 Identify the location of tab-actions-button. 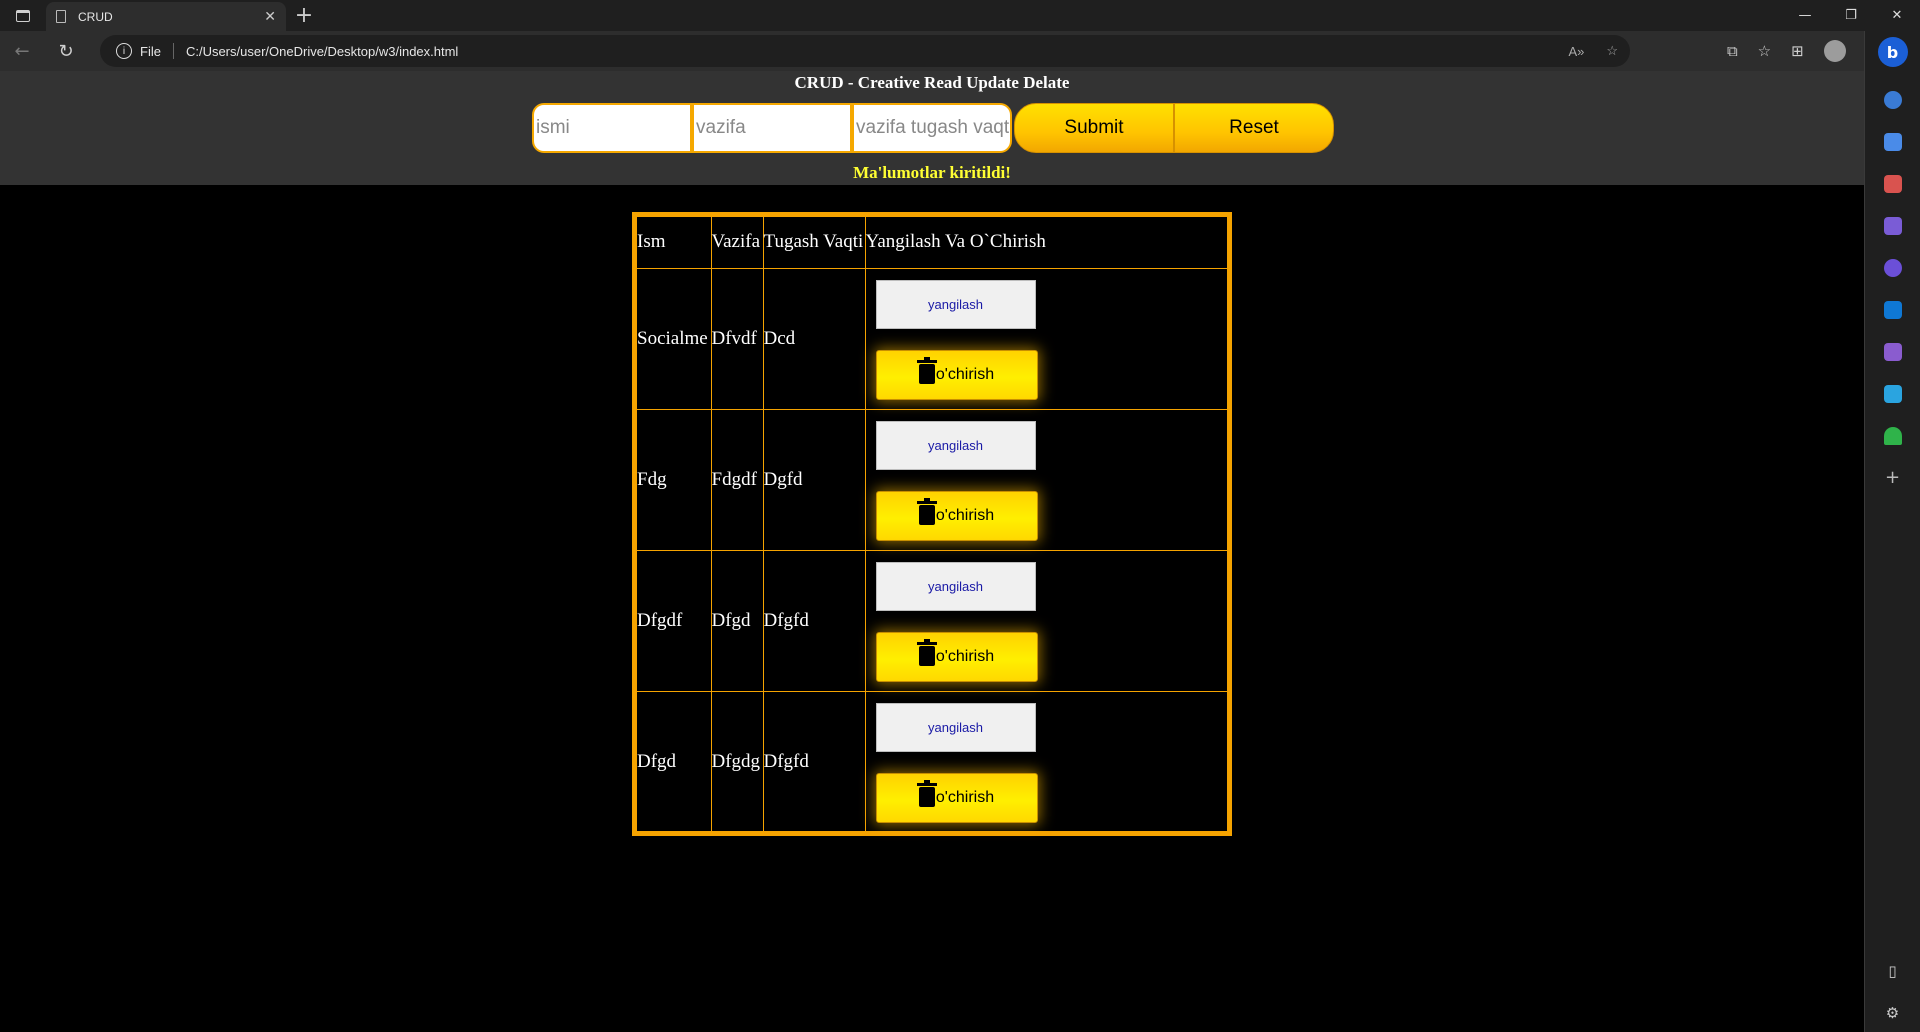
(23, 15).